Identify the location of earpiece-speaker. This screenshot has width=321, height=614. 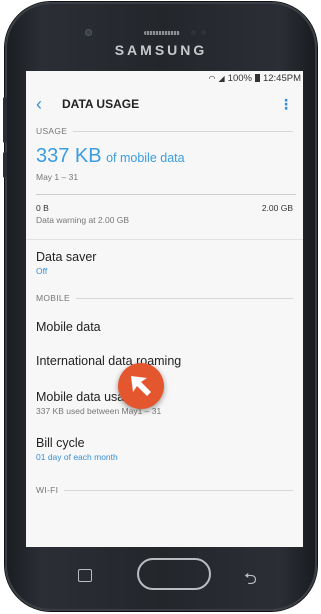
(162, 33).